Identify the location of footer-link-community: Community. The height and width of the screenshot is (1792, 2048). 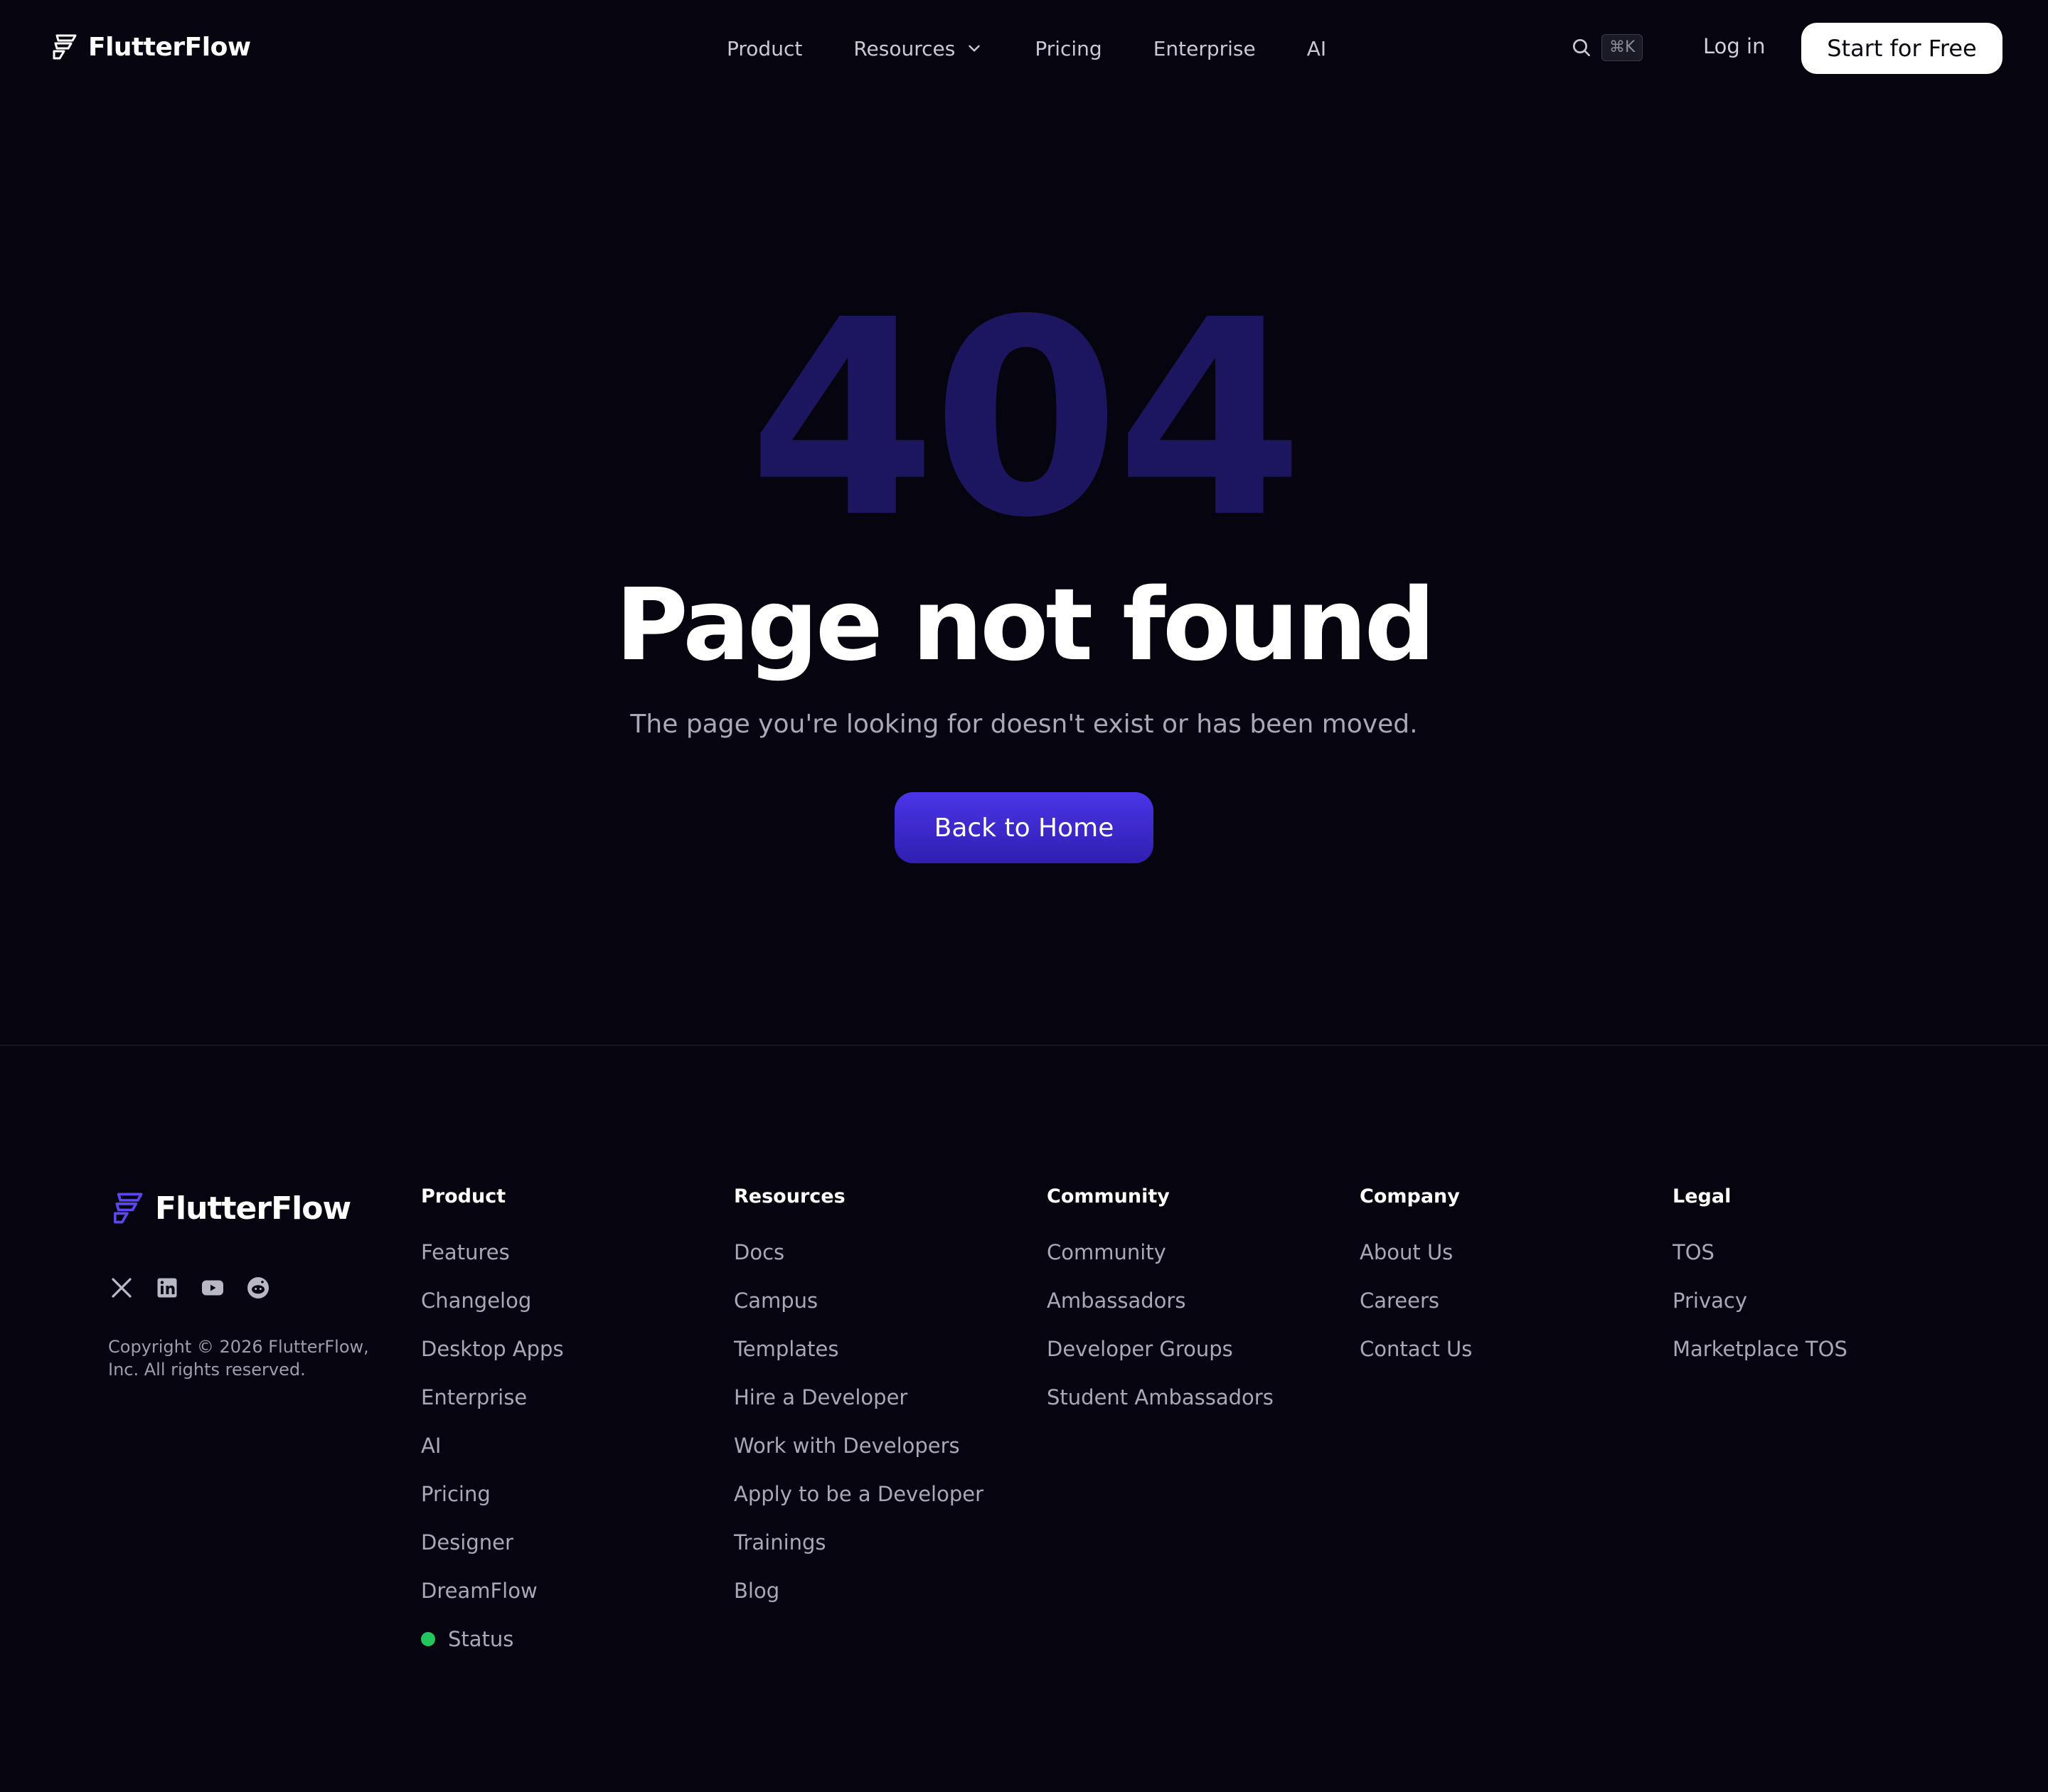
(1160, 1264).